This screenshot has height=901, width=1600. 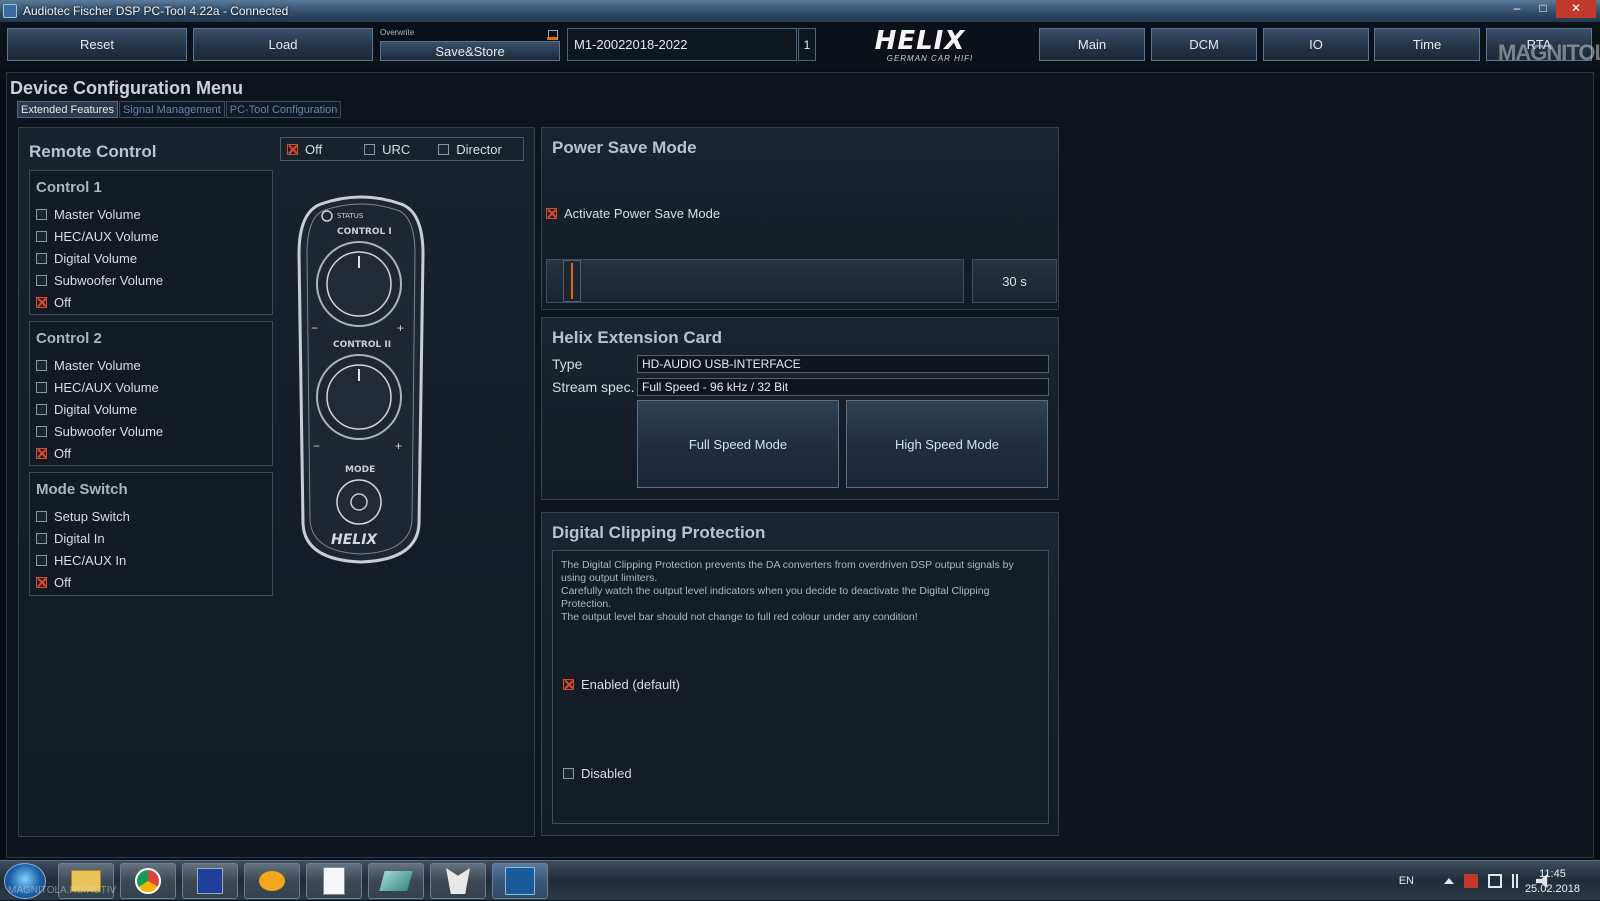 I want to click on activate-power-save-checkbox: Activate Power Save Mode, so click(x=633, y=213).